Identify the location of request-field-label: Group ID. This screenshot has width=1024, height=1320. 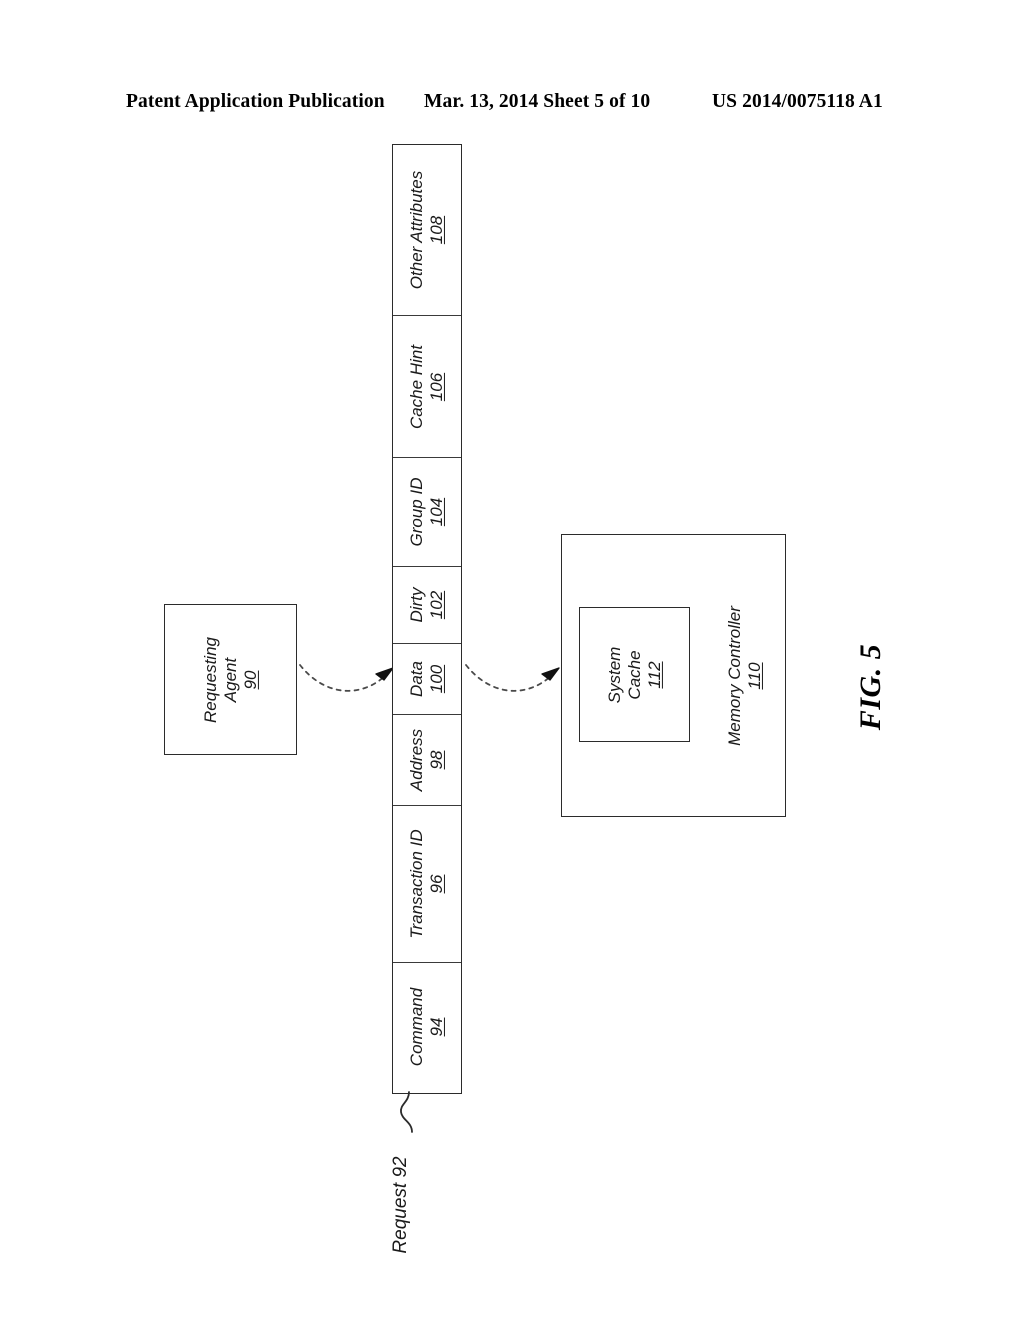
(416, 512).